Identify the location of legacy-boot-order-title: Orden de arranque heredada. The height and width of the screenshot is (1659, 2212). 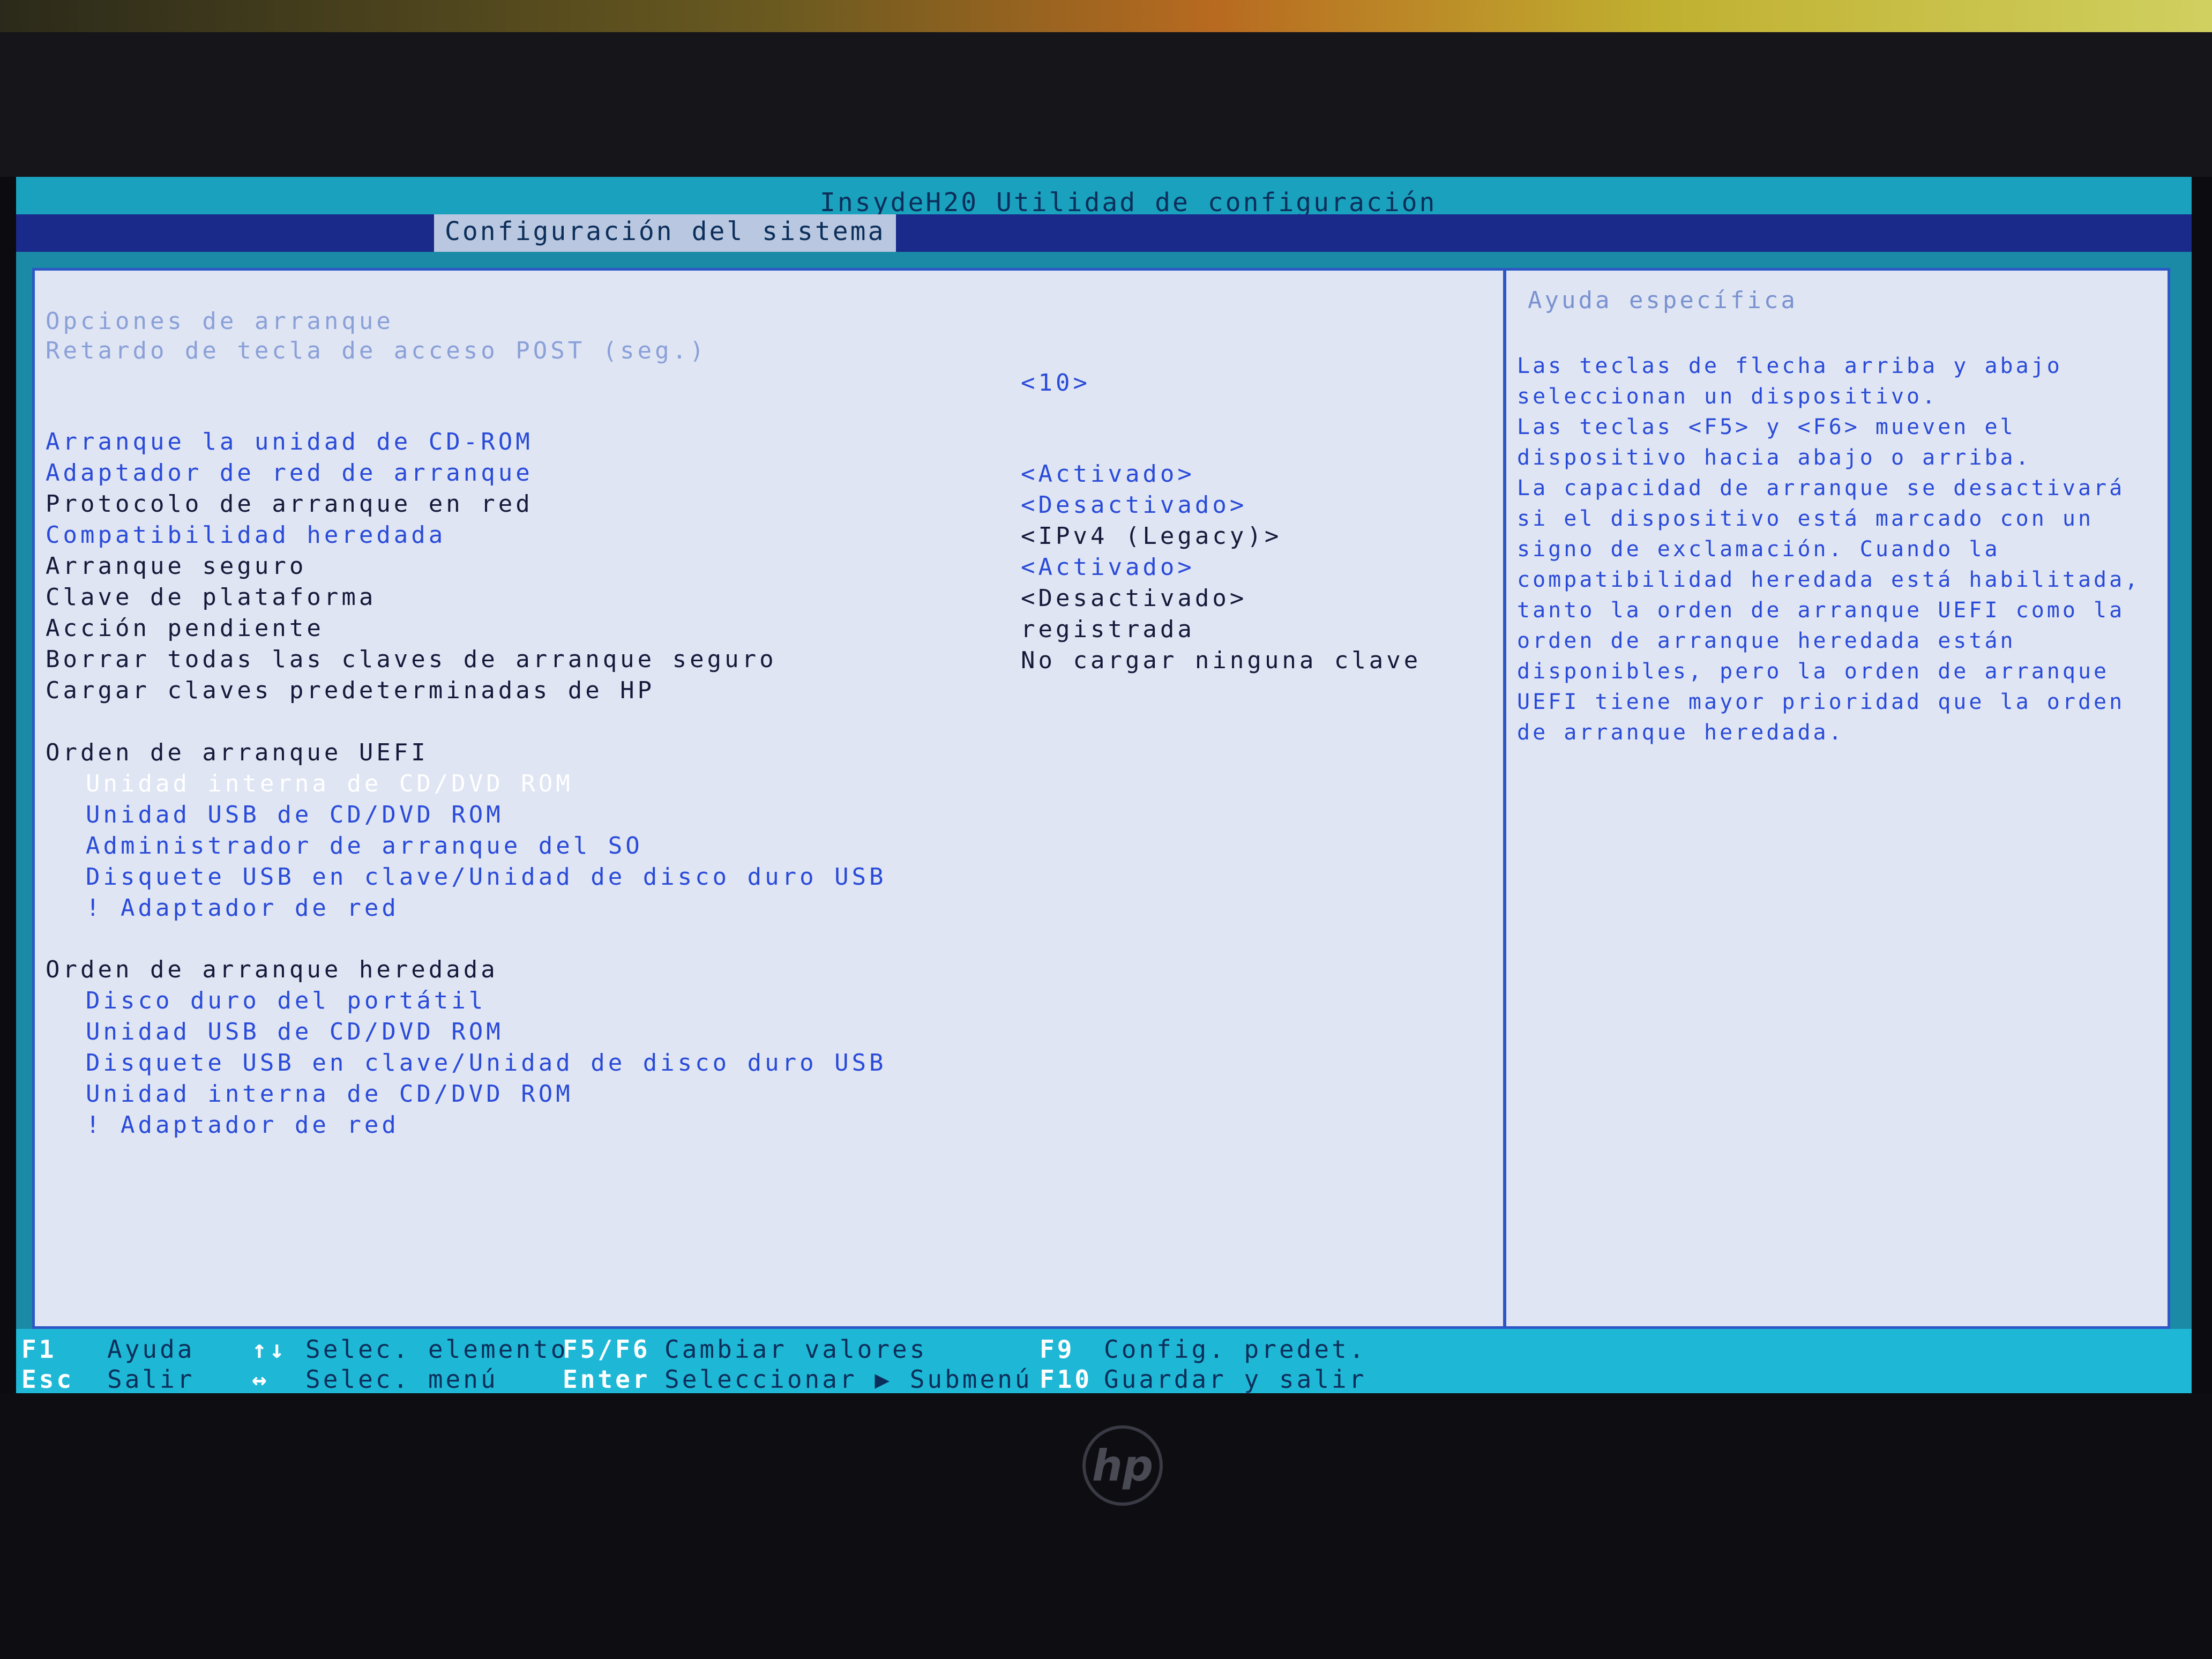
(272, 969).